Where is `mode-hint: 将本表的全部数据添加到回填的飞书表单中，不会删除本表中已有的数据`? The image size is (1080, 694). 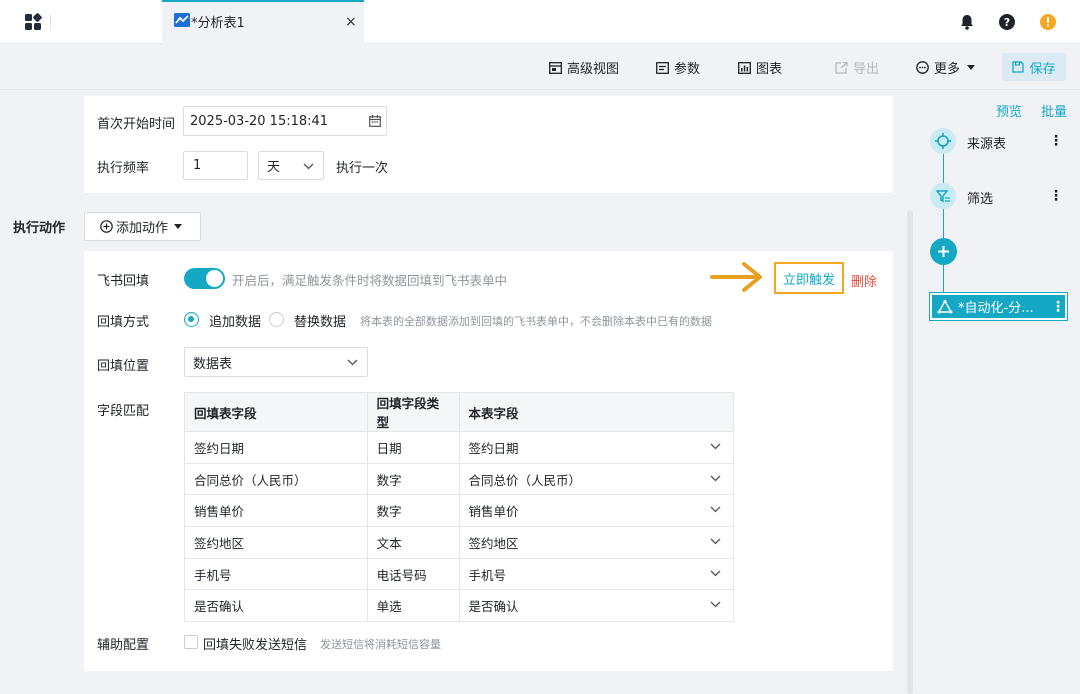 mode-hint: 将本表的全部数据添加到回填的飞书表单中，不会删除本表中已有的数据 is located at coordinates (536, 321).